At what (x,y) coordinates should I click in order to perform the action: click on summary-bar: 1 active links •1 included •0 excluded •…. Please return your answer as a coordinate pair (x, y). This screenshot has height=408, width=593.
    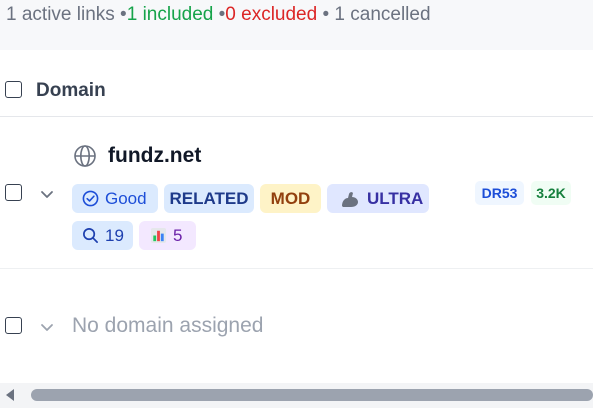
    Looking at the image, I should click on (296, 25).